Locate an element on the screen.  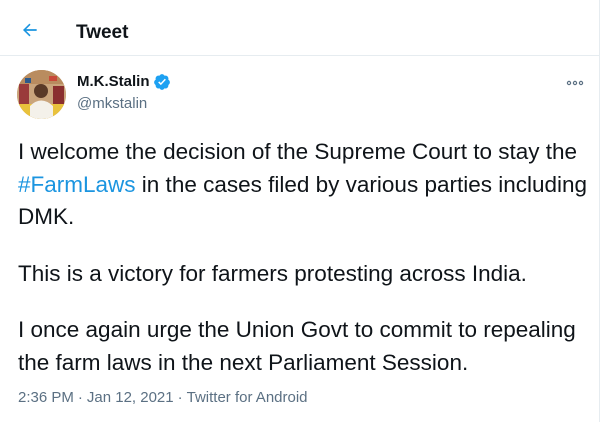
page-title: Tweet is located at coordinates (102, 32).